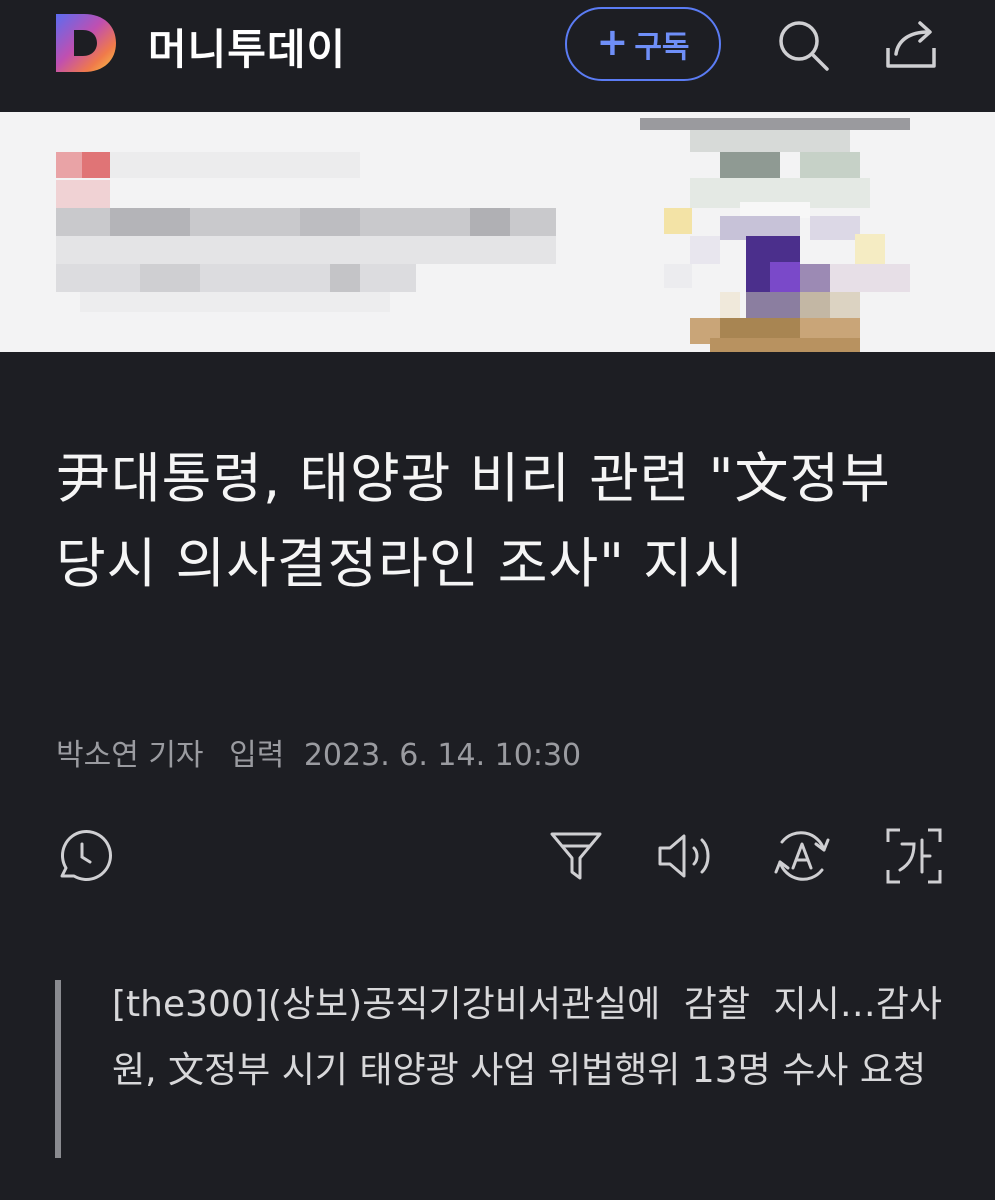 The width and height of the screenshot is (995, 1200). Describe the element at coordinates (473, 521) in the screenshot. I see `article-headline: 尹대통령, 태양광 비리 관련 "文정부 당시 의사결정라인 조사" 지시` at that location.